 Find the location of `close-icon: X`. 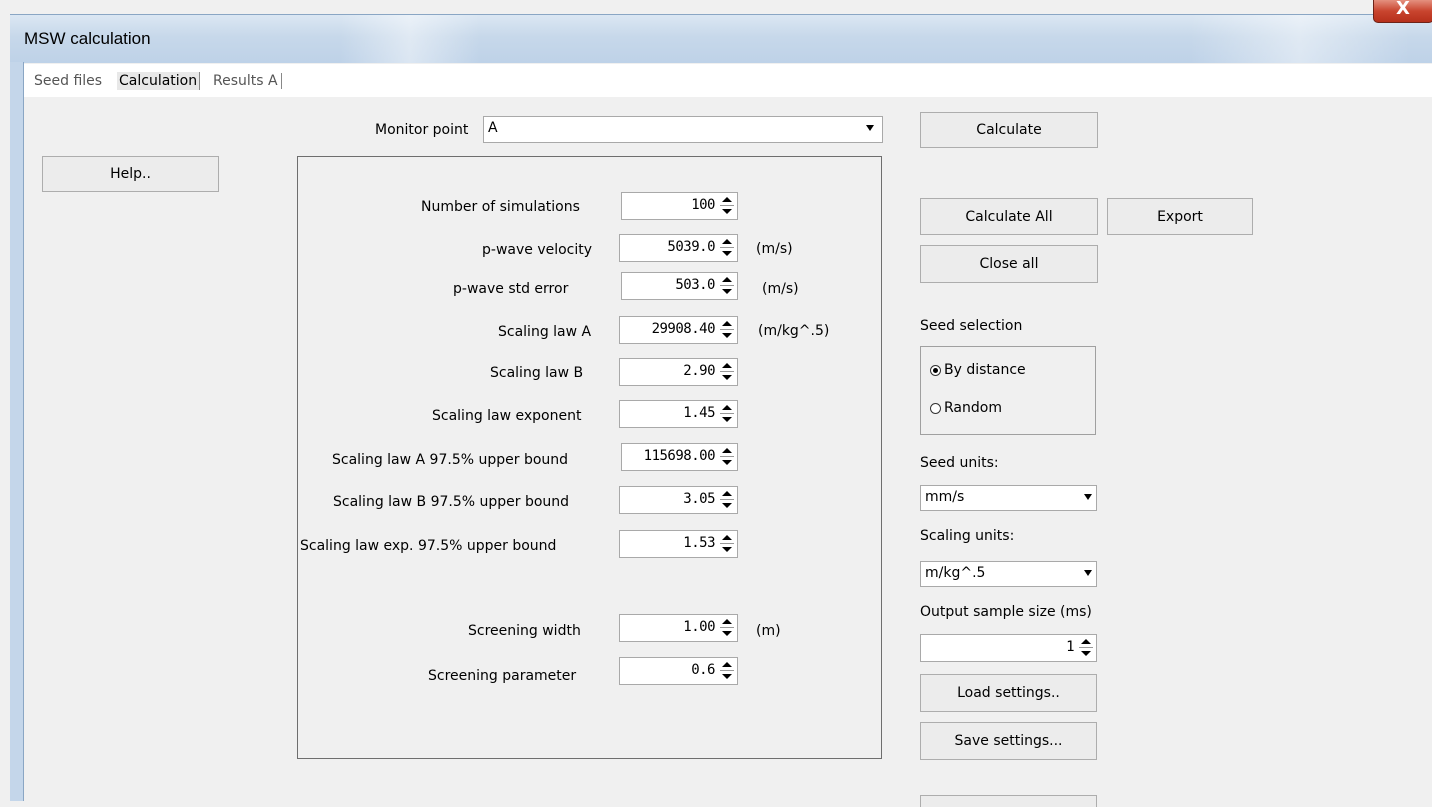

close-icon: X is located at coordinates (1403, 9).